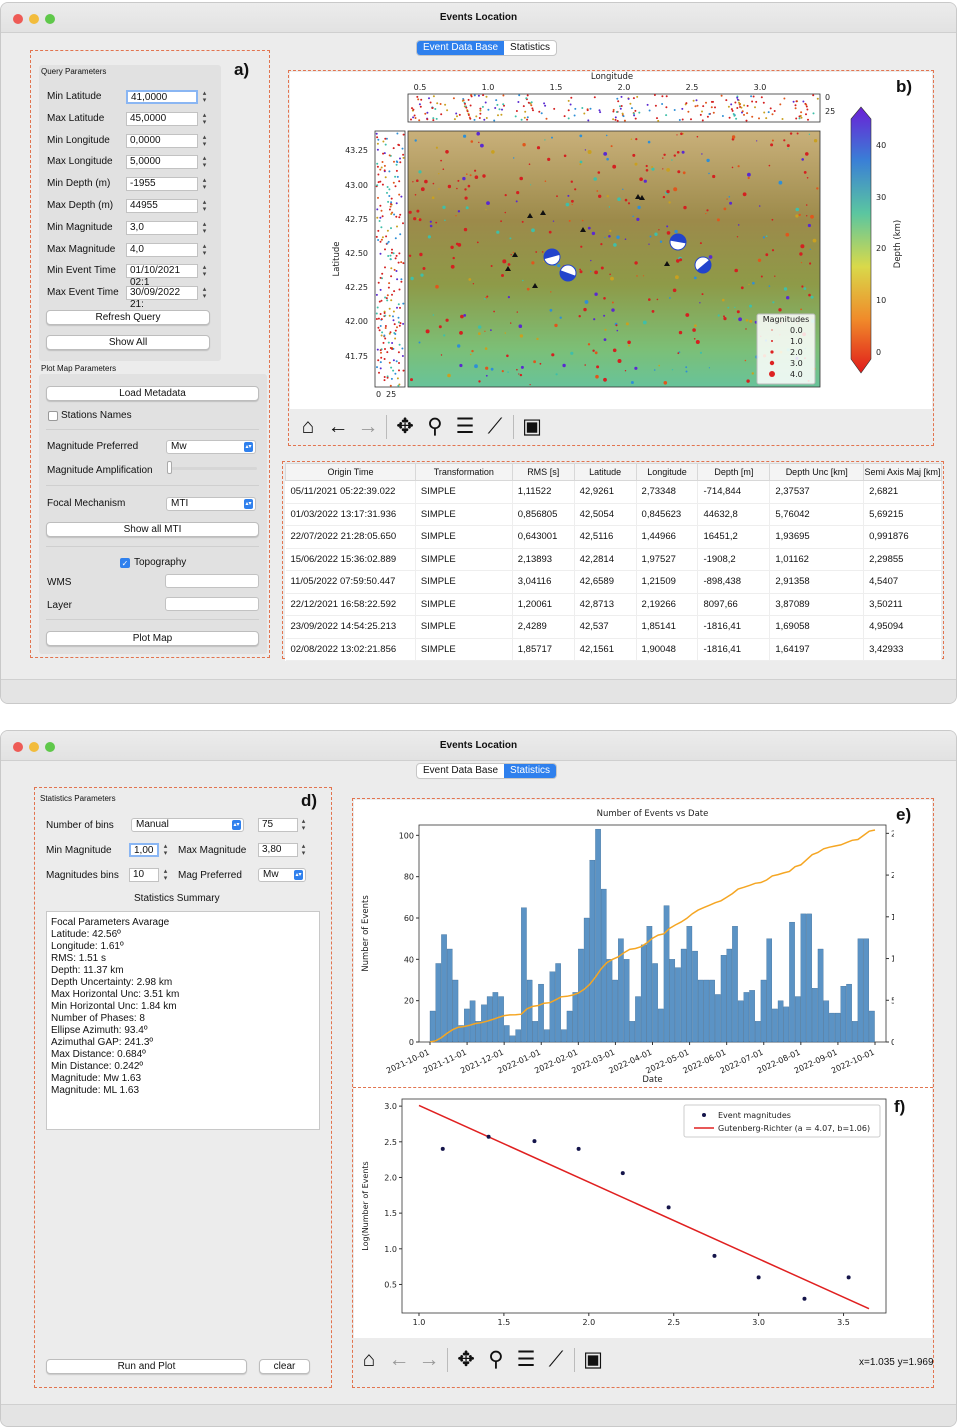 This screenshot has width=957, height=1427. Describe the element at coordinates (187, 825) in the screenshot. I see `bins-mode-select: Manual ▴▾` at that location.